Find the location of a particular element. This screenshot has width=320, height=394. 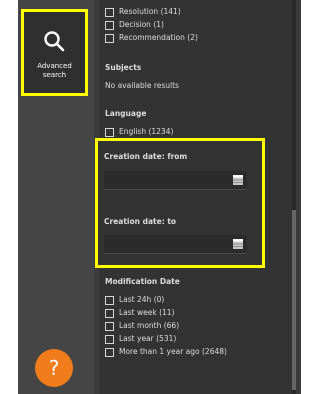

modification-date-heading: Modification Date is located at coordinates (142, 281).